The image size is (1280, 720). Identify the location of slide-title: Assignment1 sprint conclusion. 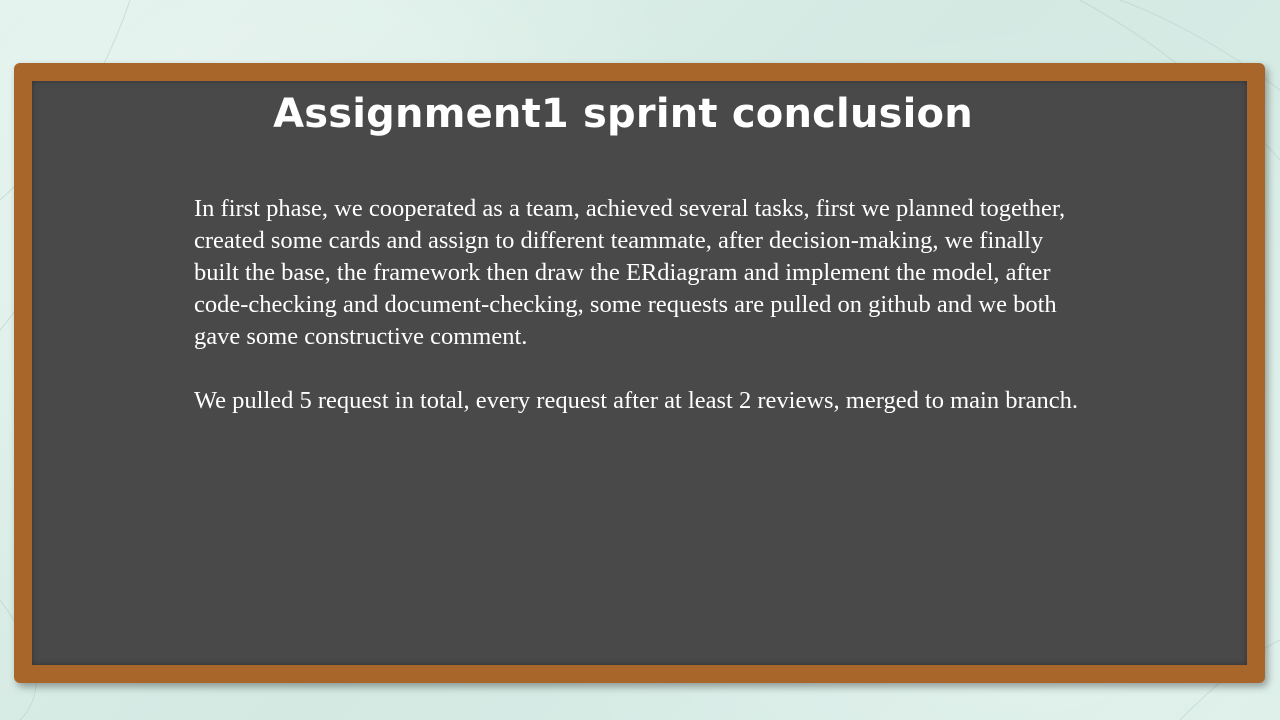
(623, 114).